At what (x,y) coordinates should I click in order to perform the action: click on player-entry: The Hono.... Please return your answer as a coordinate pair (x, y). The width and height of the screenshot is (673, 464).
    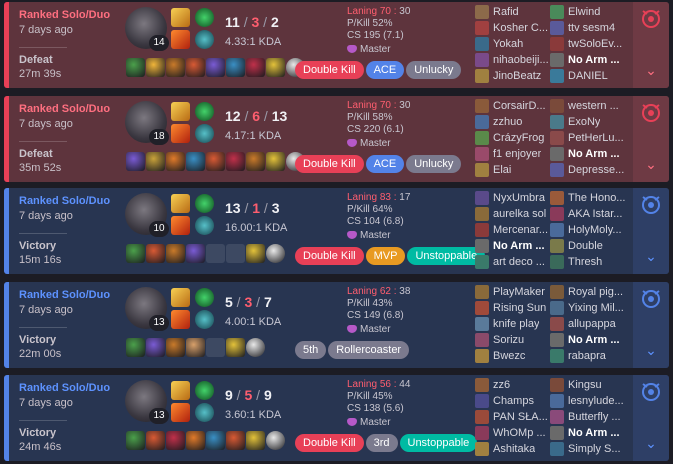
    Looking at the image, I should click on (589, 198).